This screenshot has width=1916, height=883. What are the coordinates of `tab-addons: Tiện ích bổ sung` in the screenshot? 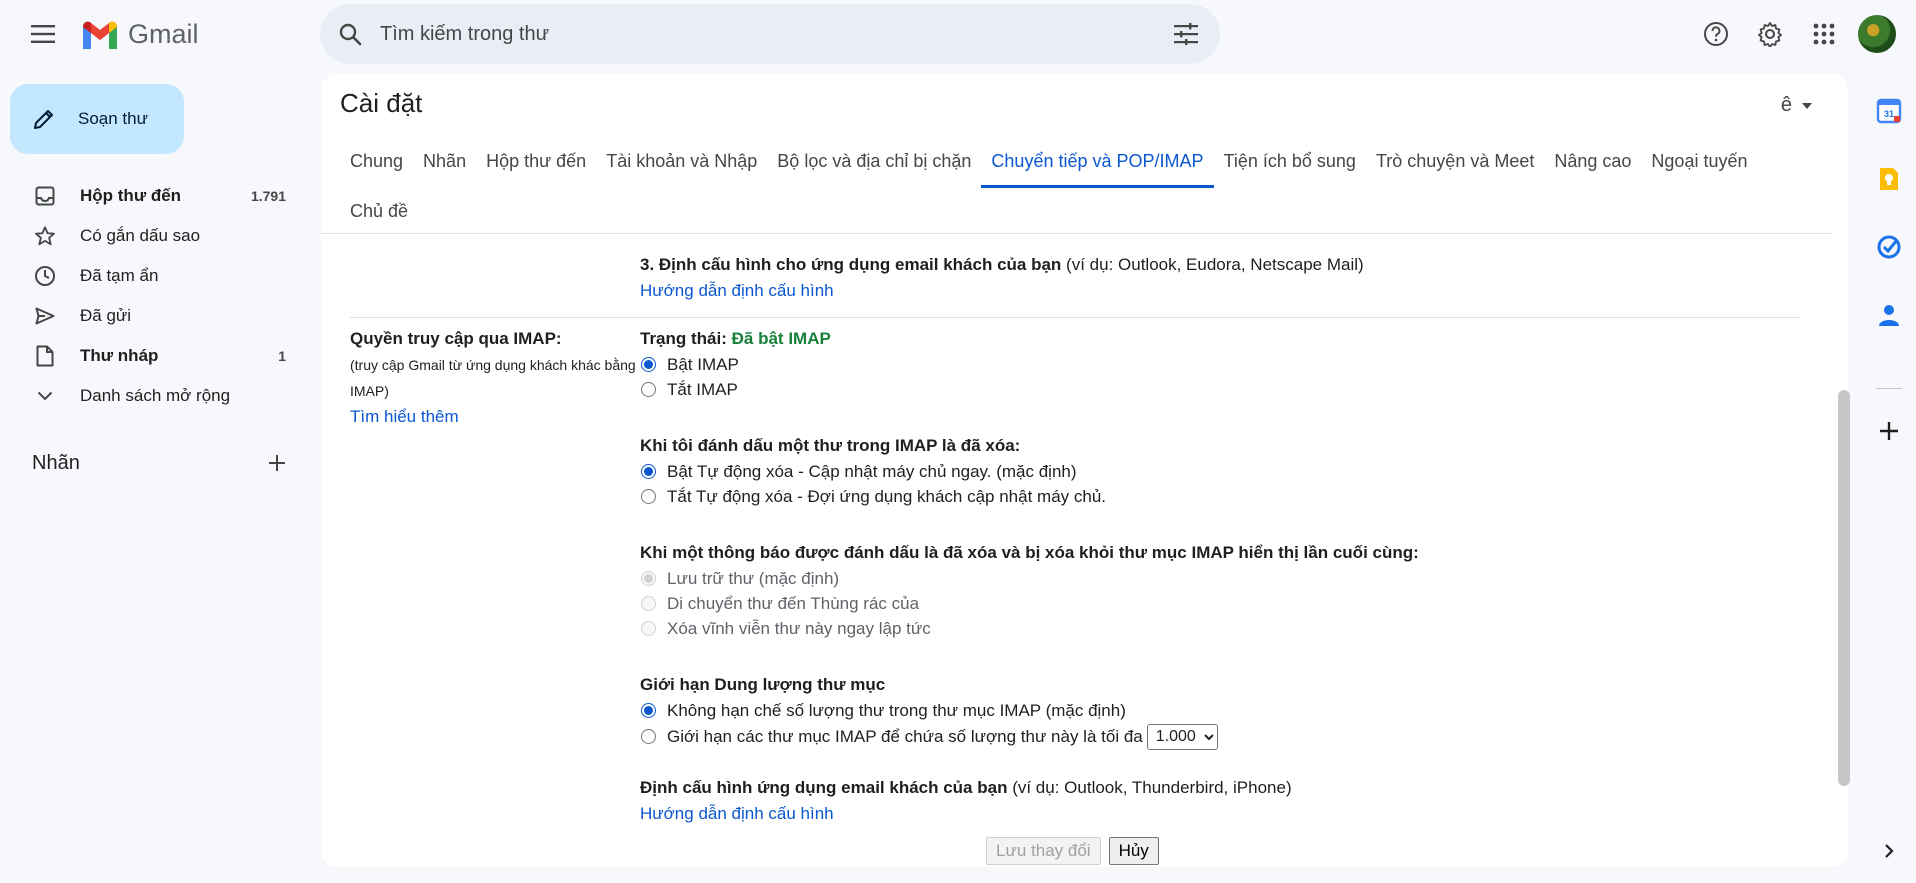 It's located at (1290, 163).